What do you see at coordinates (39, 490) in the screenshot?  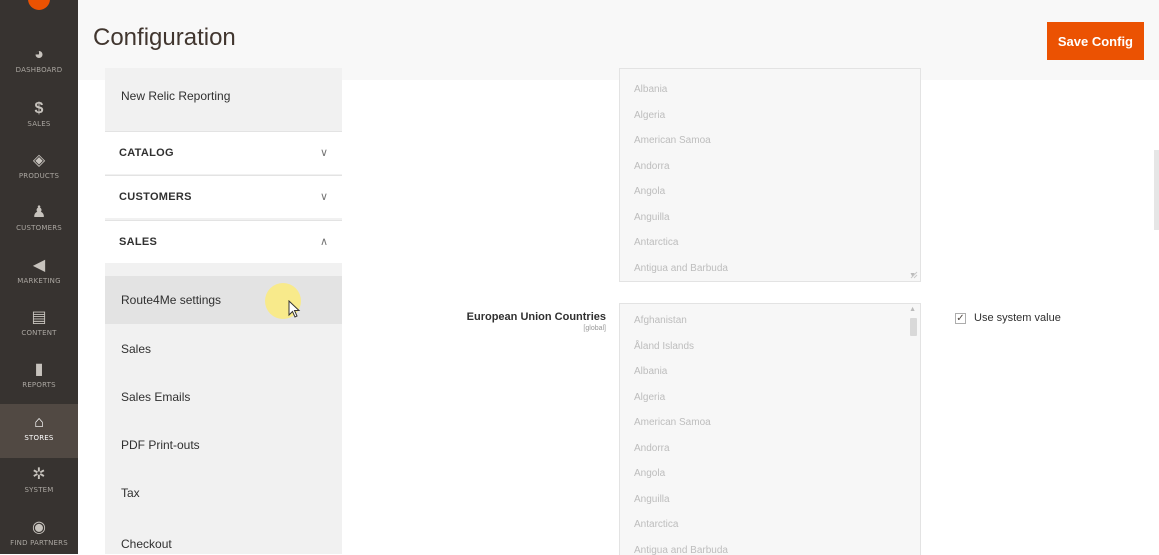 I see `admin-menu-label: SYSTEM` at bounding box center [39, 490].